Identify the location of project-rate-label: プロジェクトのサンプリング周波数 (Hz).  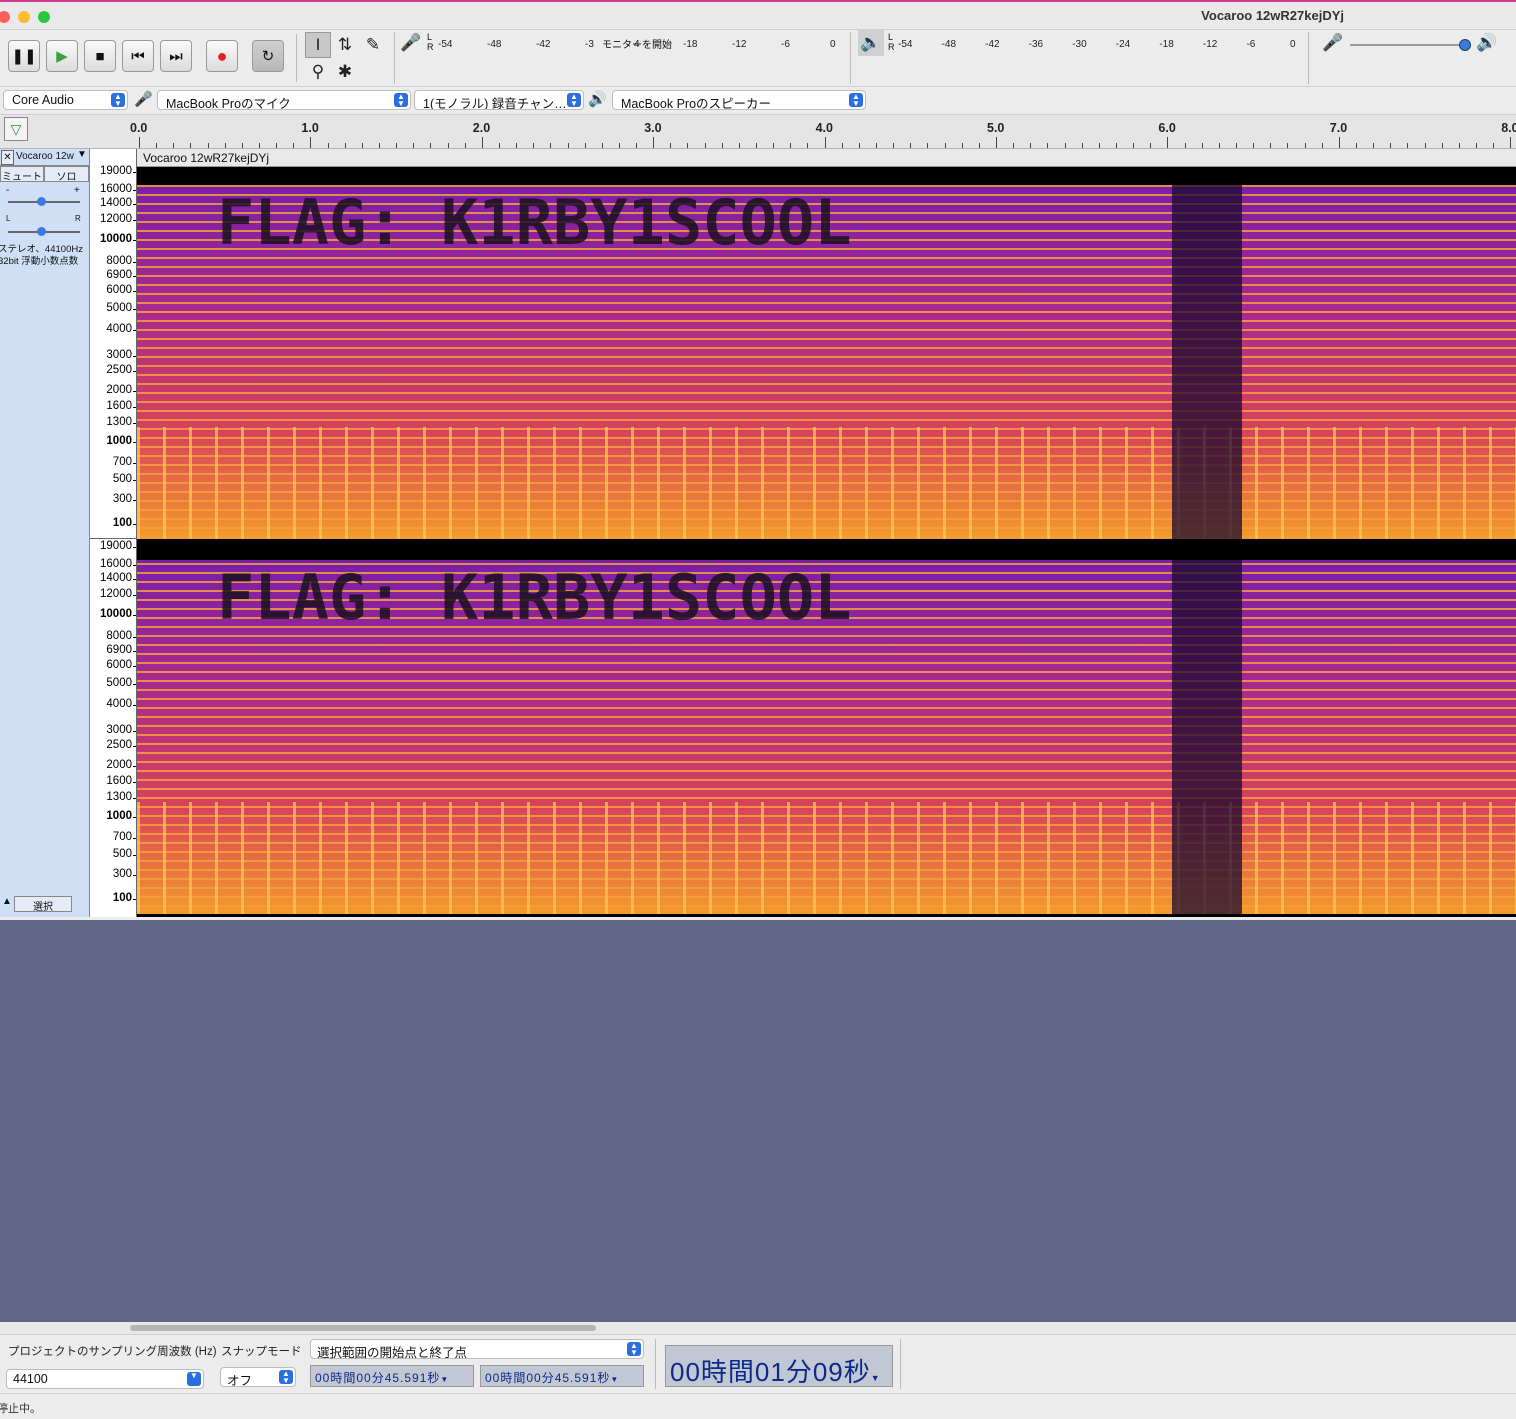
(112, 1352).